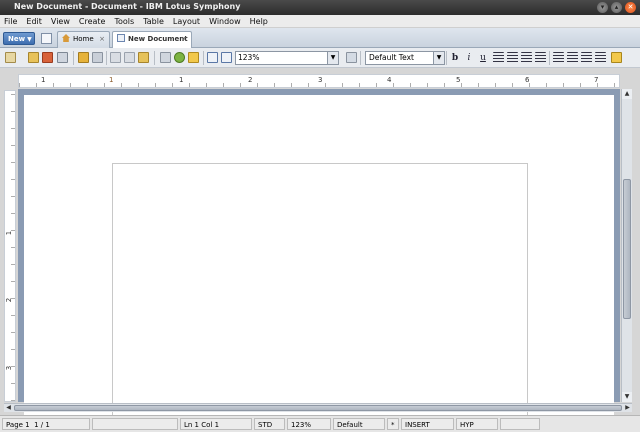 This screenshot has width=640, height=432. What do you see at coordinates (351, 57) in the screenshot?
I see `format-paintbrush-icon` at bounding box center [351, 57].